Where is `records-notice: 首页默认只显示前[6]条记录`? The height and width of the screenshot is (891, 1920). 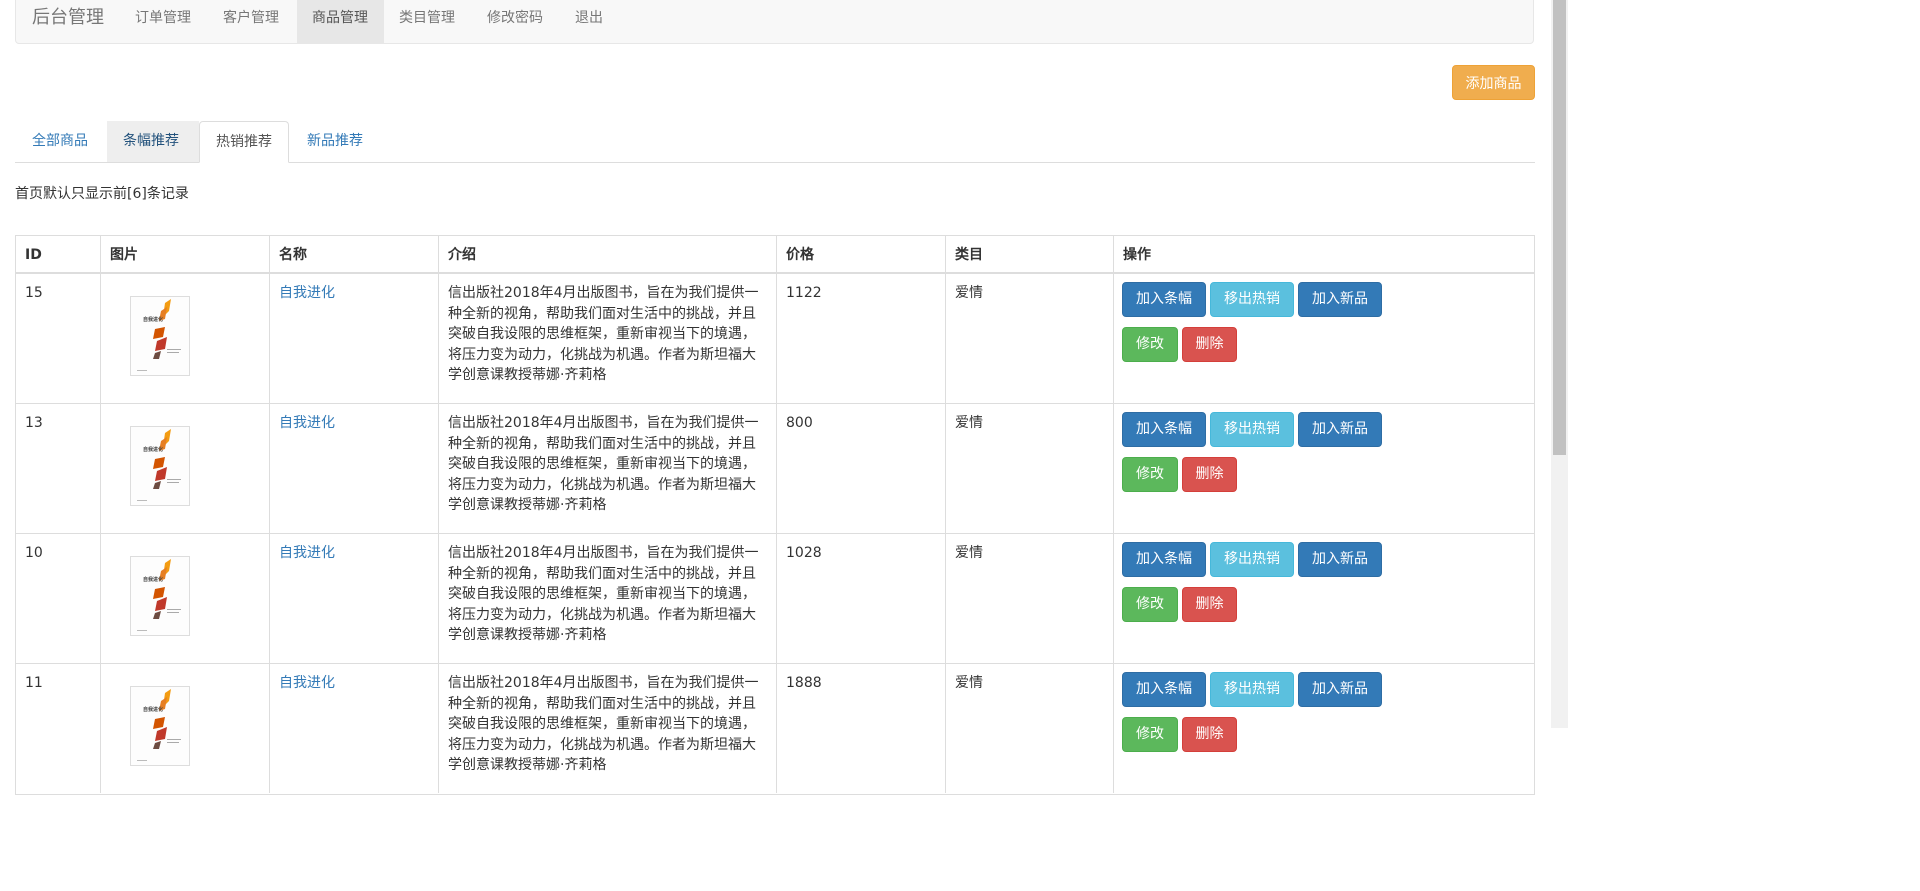 records-notice: 首页默认只显示前[6]条记录 is located at coordinates (102, 194).